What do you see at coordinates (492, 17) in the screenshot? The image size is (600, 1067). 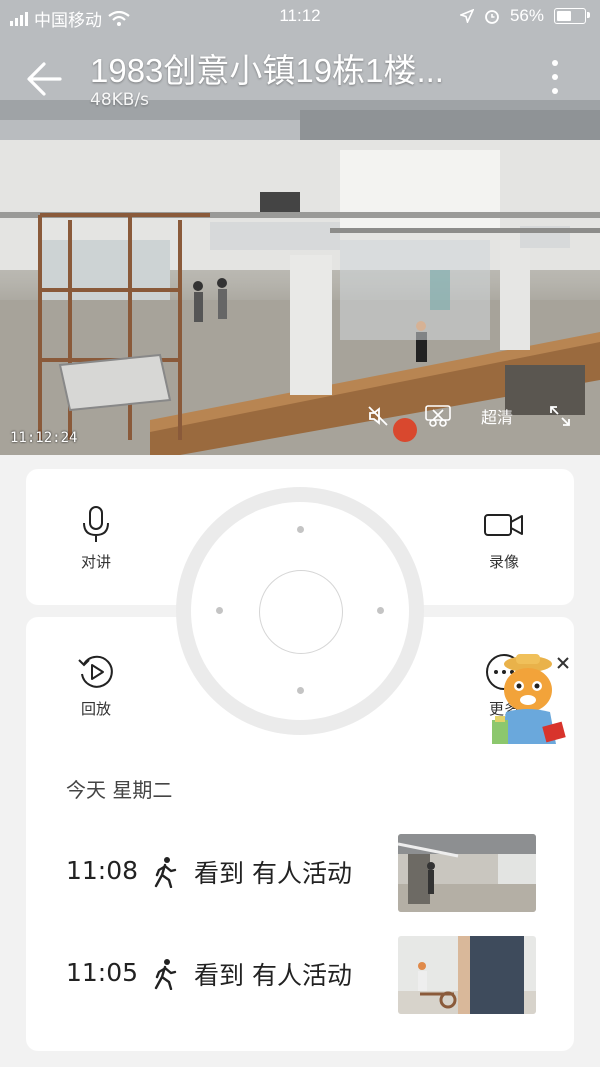 I see `alarm-clock-icon` at bounding box center [492, 17].